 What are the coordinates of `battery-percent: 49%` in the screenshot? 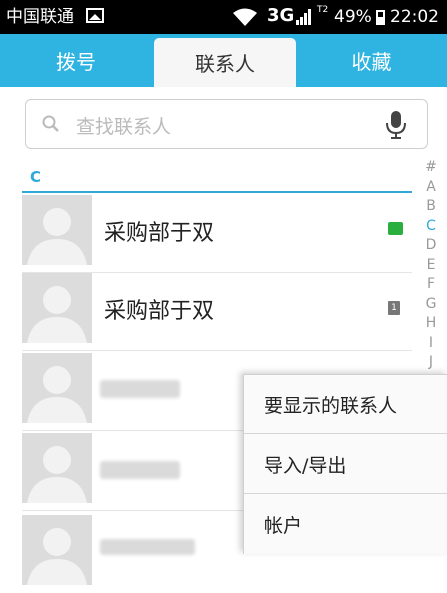 It's located at (353, 17).